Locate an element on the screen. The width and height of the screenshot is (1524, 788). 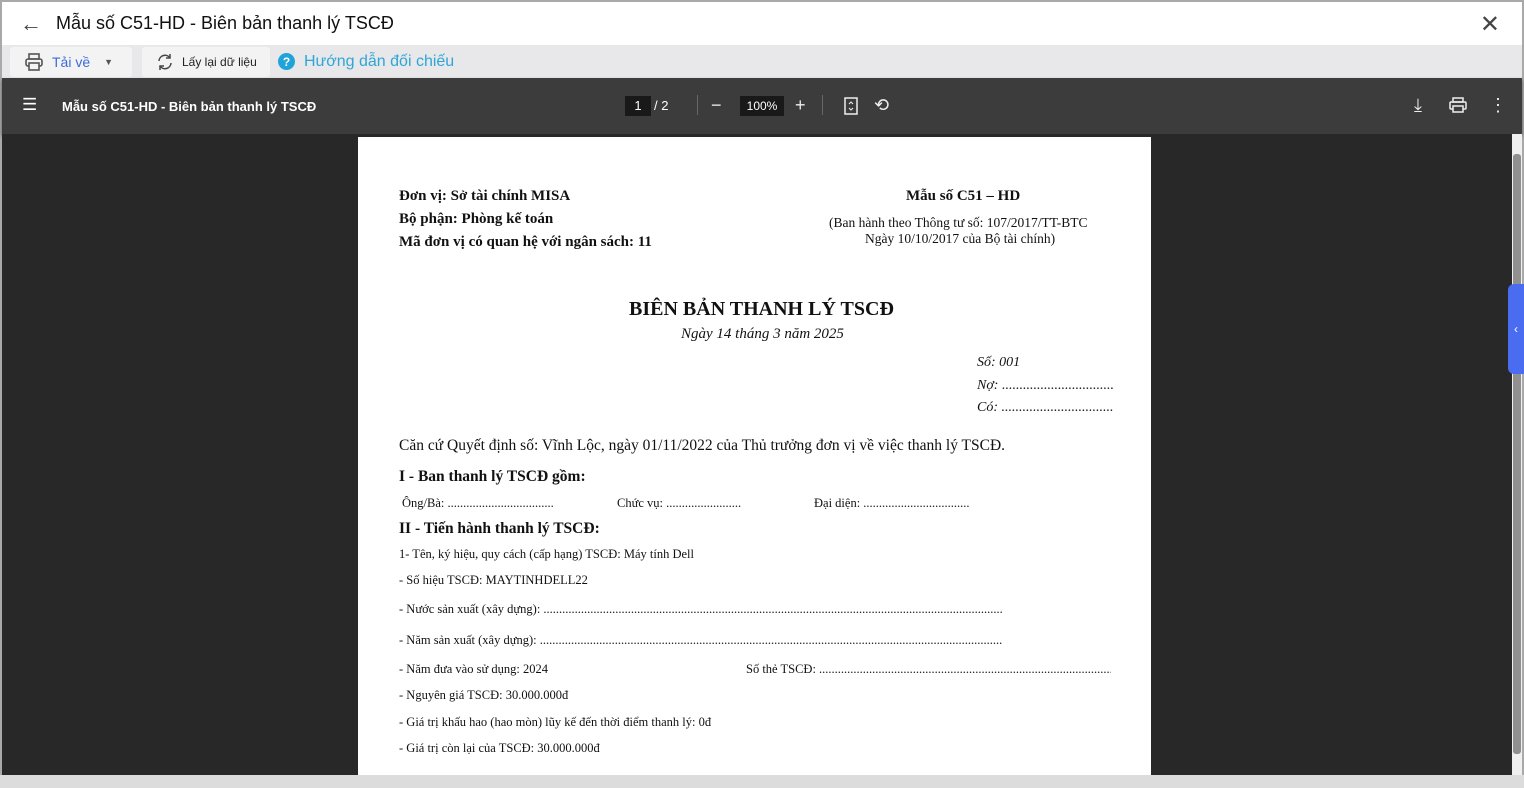
window-title: Mẫu số C51-HD - Biên bản thanh lý TSCĐ is located at coordinates (225, 23).